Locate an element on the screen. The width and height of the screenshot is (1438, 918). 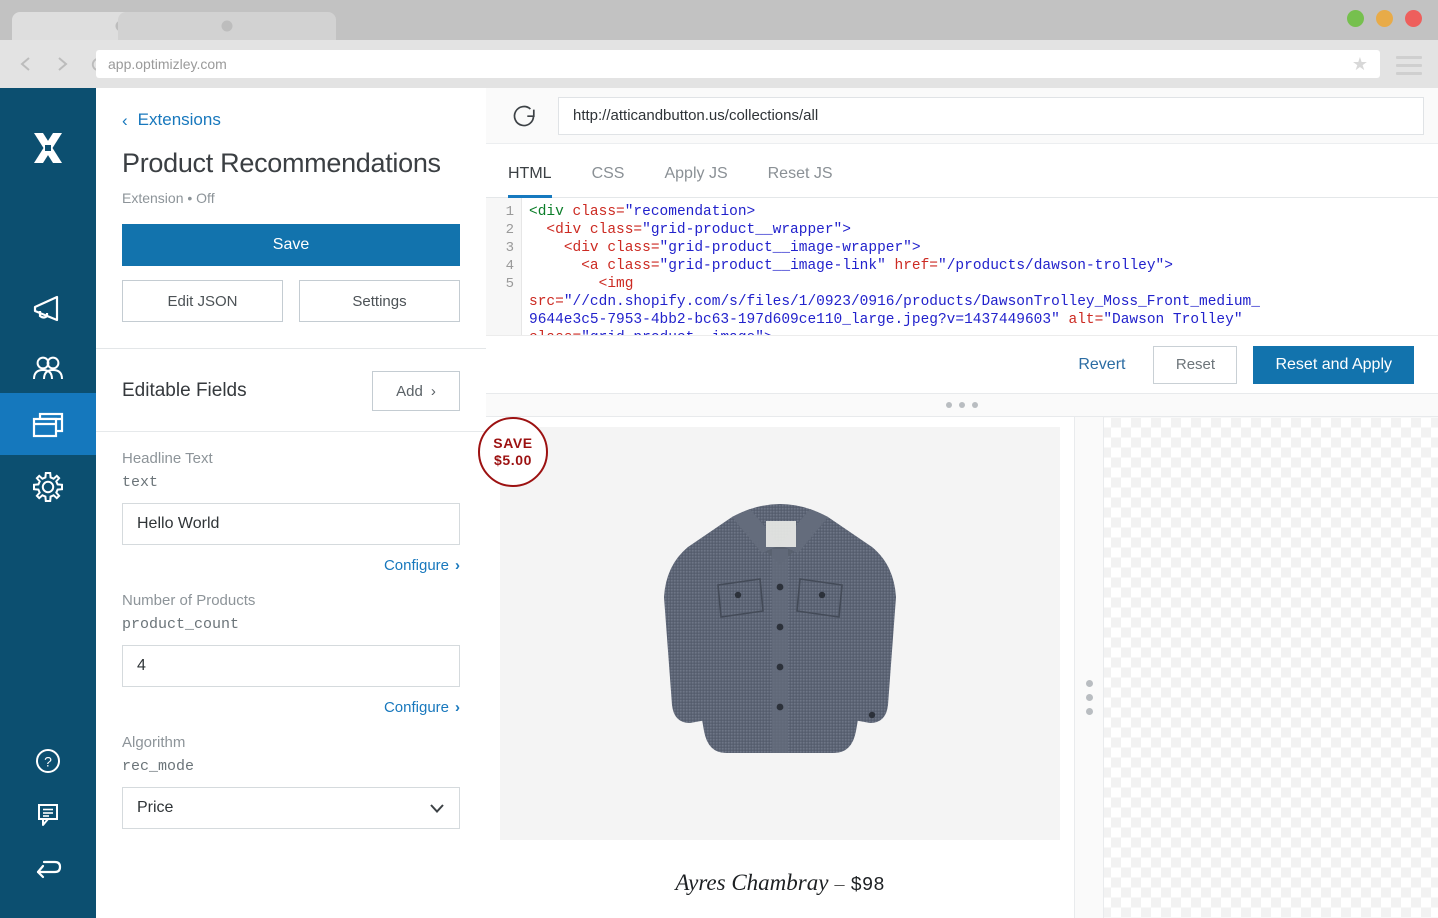
breadcrumb: ‹ Extensions is located at coordinates (291, 120).